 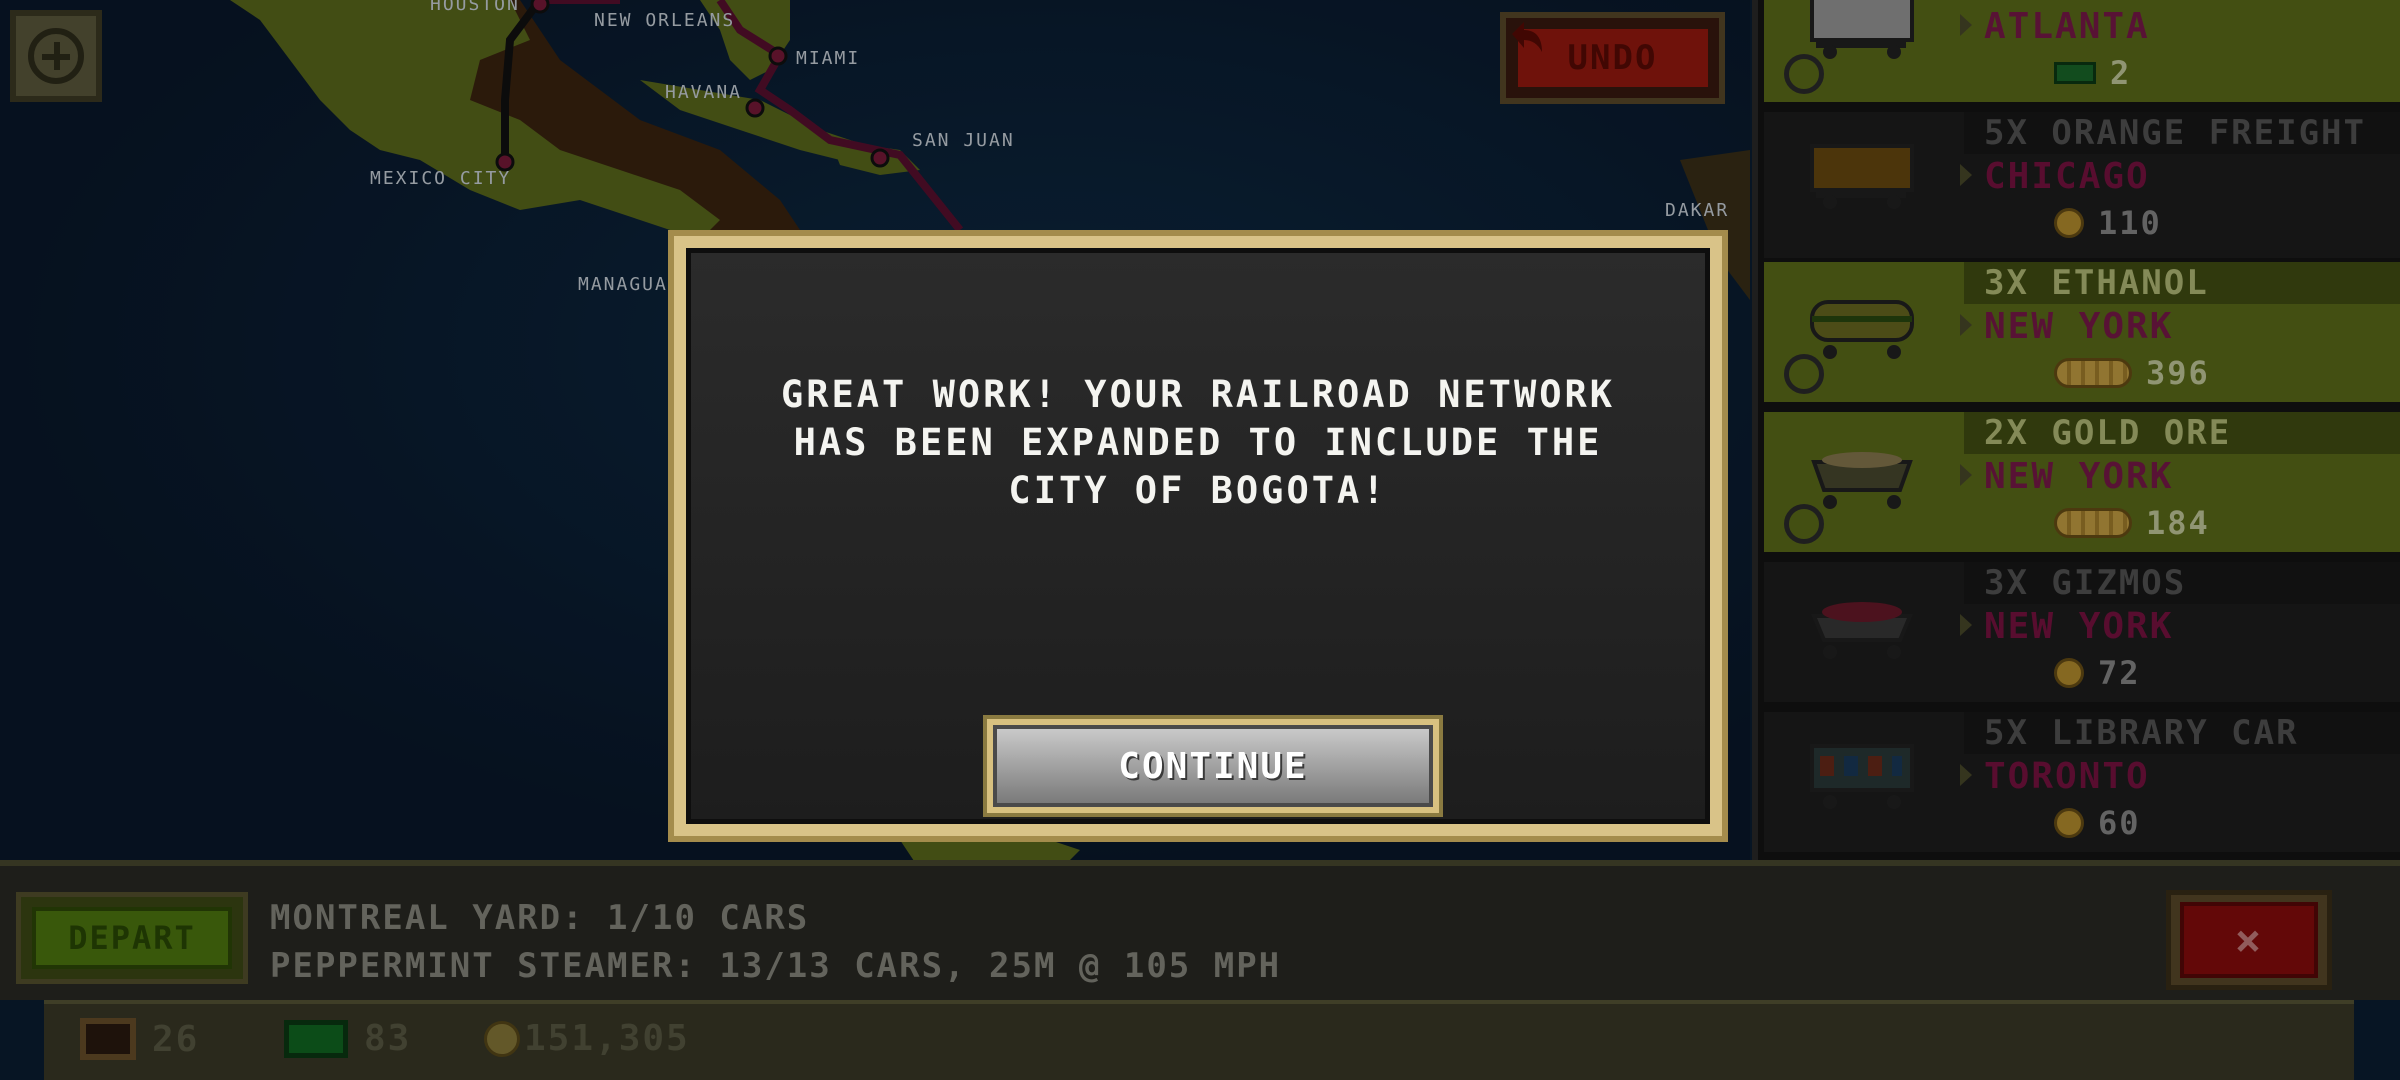 I want to click on continue-label: CONTINUE, so click(x=1213, y=766).